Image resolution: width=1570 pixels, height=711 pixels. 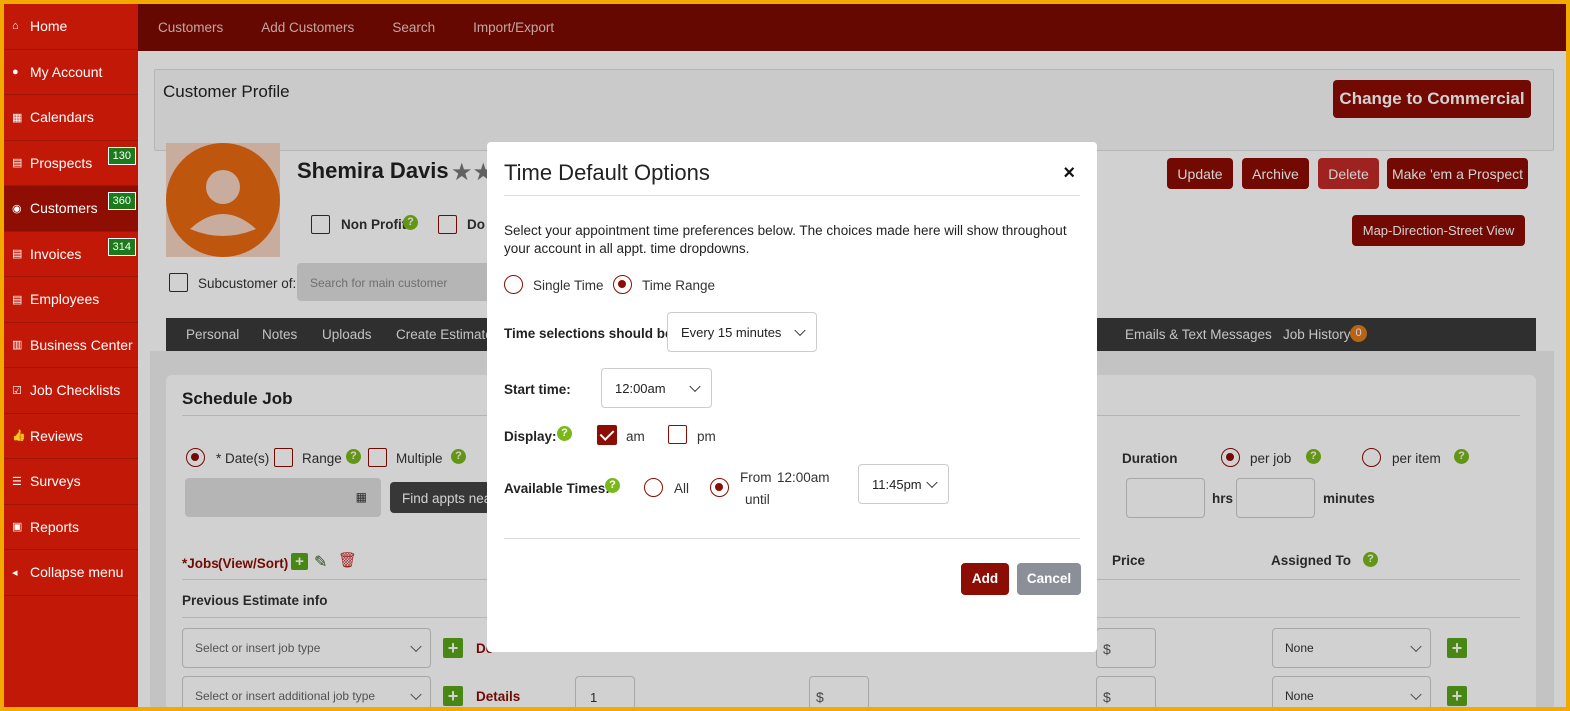 What do you see at coordinates (1049, 579) in the screenshot?
I see `cancel-button: Cancel` at bounding box center [1049, 579].